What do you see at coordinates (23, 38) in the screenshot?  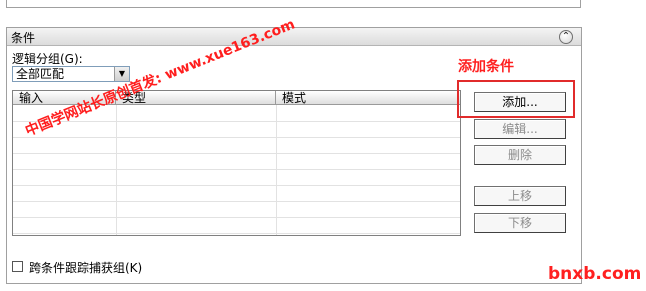 I see `panel-title: 条件` at bounding box center [23, 38].